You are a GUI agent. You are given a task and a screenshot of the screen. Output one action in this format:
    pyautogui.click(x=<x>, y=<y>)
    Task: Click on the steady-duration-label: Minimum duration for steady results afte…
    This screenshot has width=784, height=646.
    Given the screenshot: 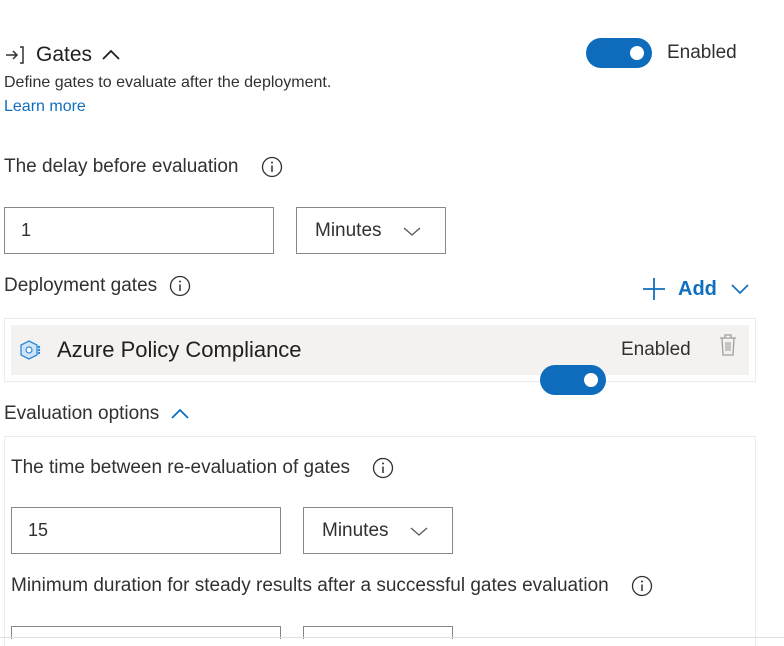 What is the action you would take?
    pyautogui.click(x=310, y=585)
    